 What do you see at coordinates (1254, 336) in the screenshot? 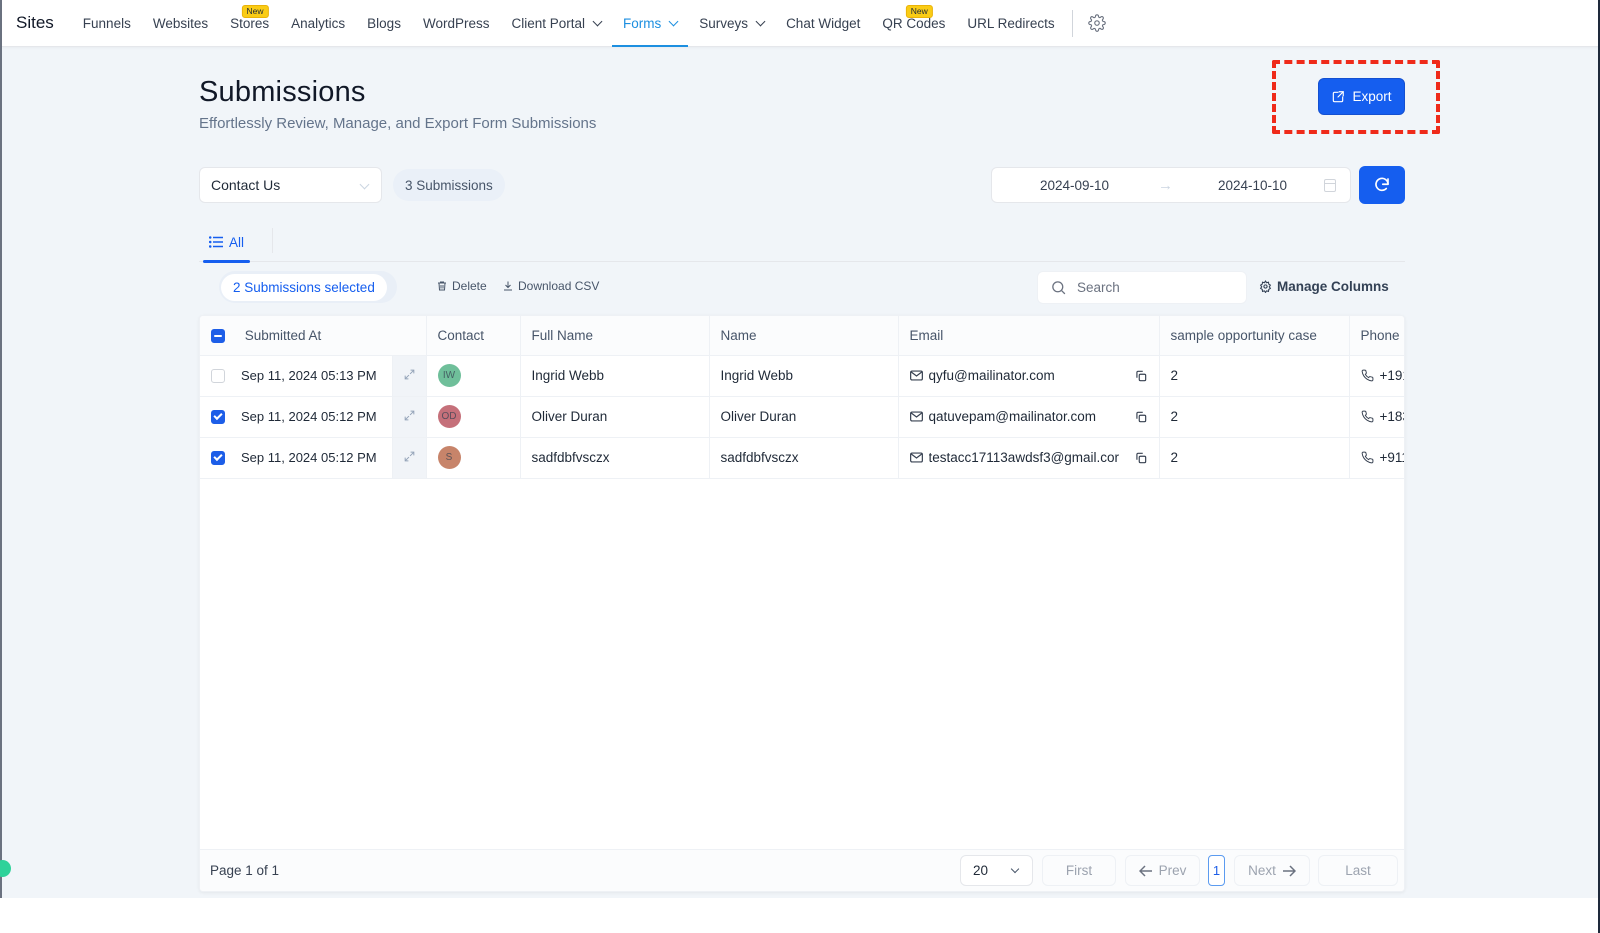
I see `column-header-sample-opportunity-case: sample opportunity case` at bounding box center [1254, 336].